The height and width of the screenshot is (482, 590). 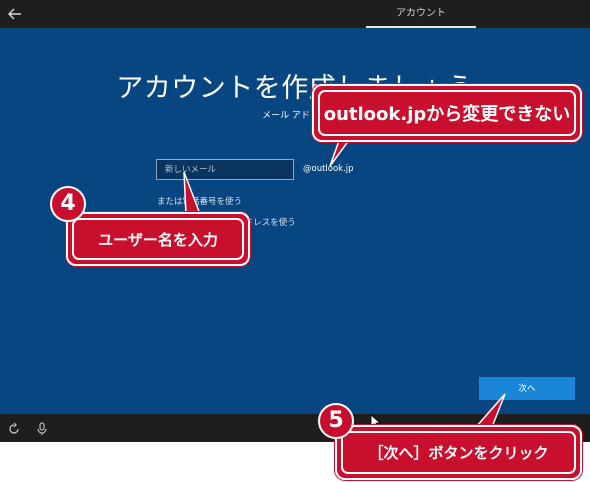 I want to click on callout-enter-username: ユーザー名を入力, so click(x=158, y=239).